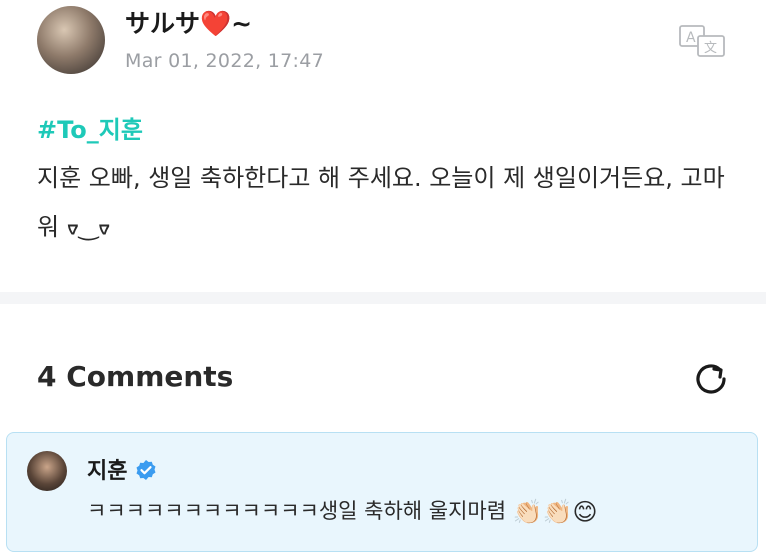  Describe the element at coordinates (691, 38) in the screenshot. I see `svg-text: A` at that location.